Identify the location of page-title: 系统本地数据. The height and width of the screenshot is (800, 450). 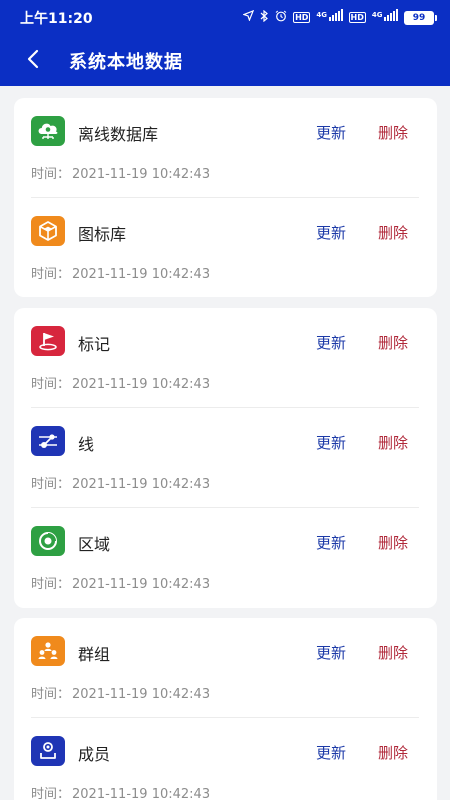
(126, 62).